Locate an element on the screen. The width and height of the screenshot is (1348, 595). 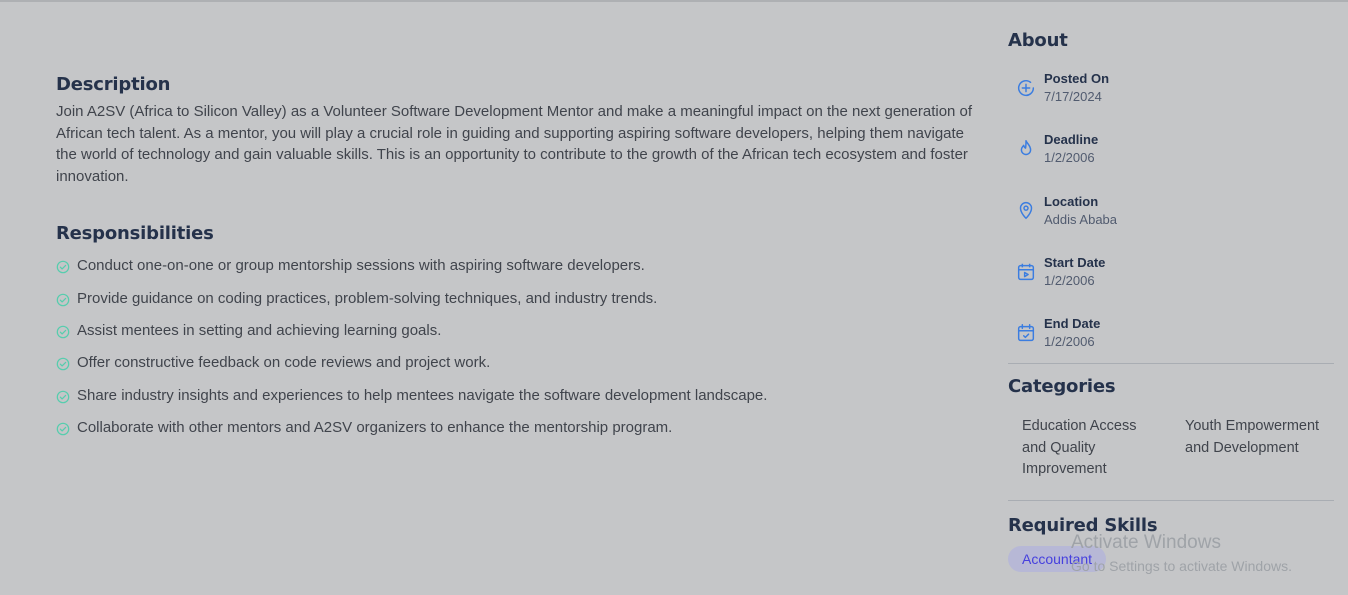
about-text: Start Date 1/2/2006 is located at coordinates (1074, 271).